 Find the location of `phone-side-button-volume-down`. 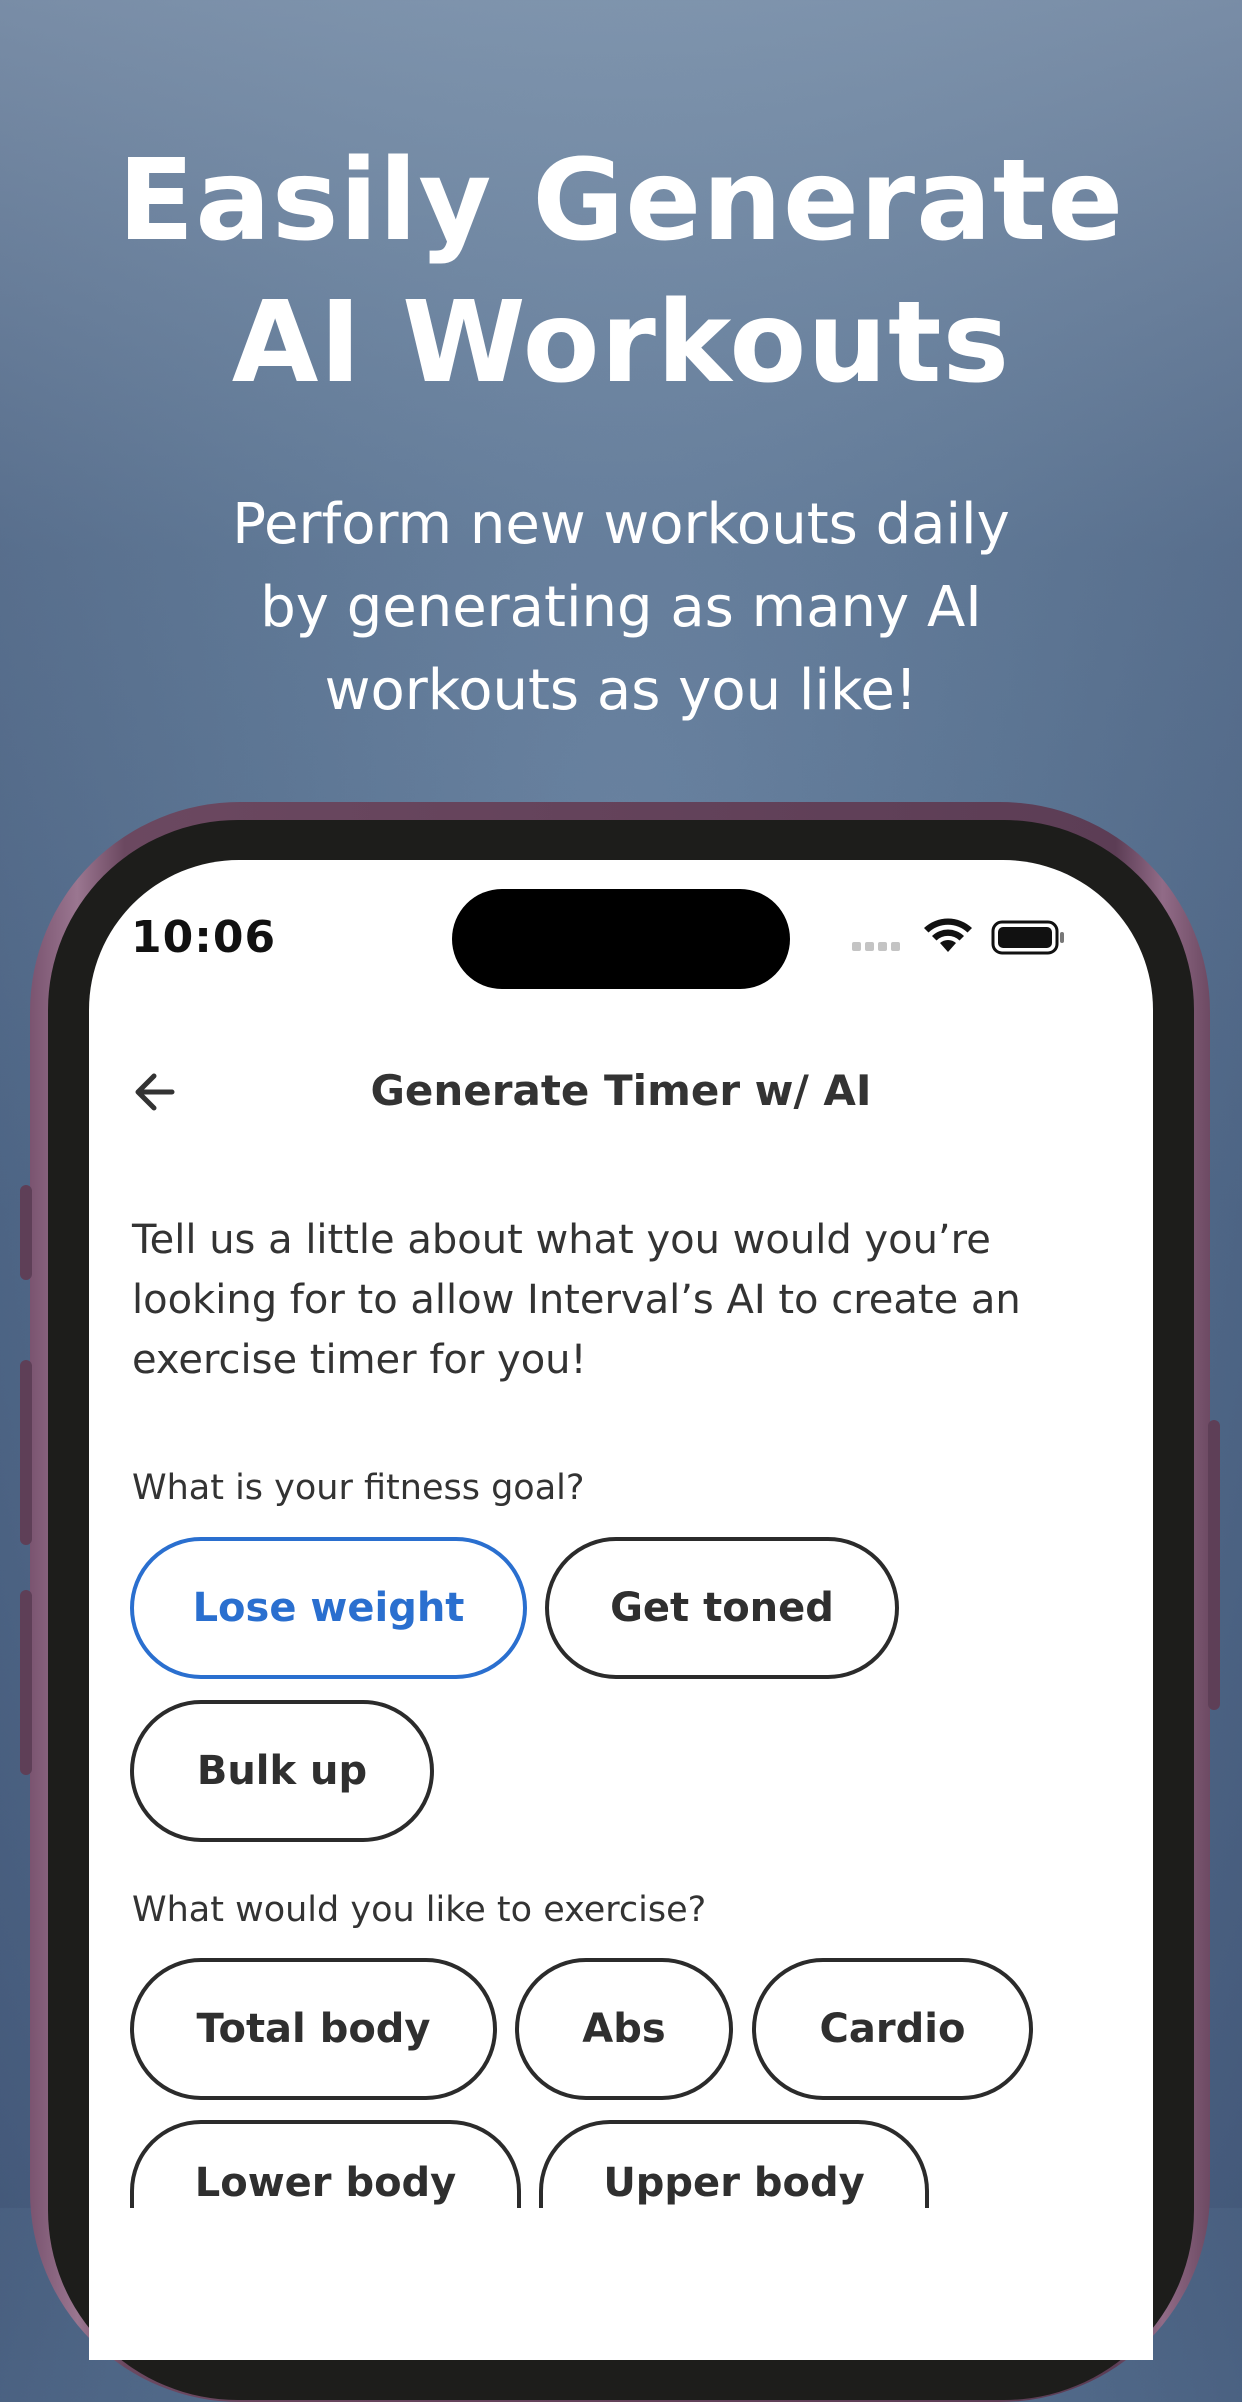

phone-side-button-volume-down is located at coordinates (26, 1682).